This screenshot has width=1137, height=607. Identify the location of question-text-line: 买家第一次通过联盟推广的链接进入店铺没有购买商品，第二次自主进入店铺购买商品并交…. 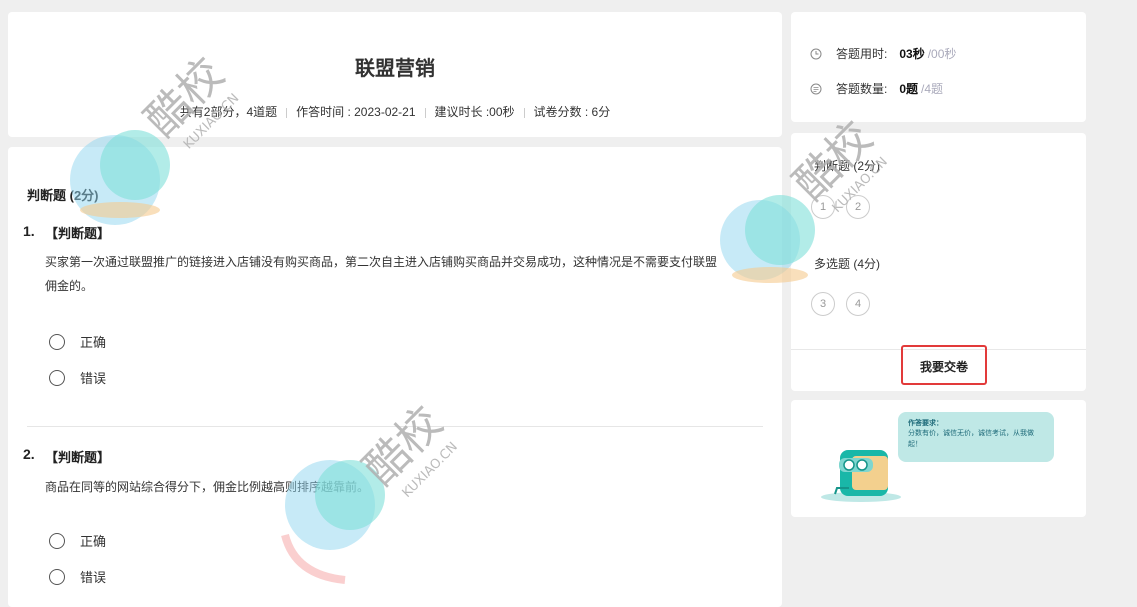
(381, 262).